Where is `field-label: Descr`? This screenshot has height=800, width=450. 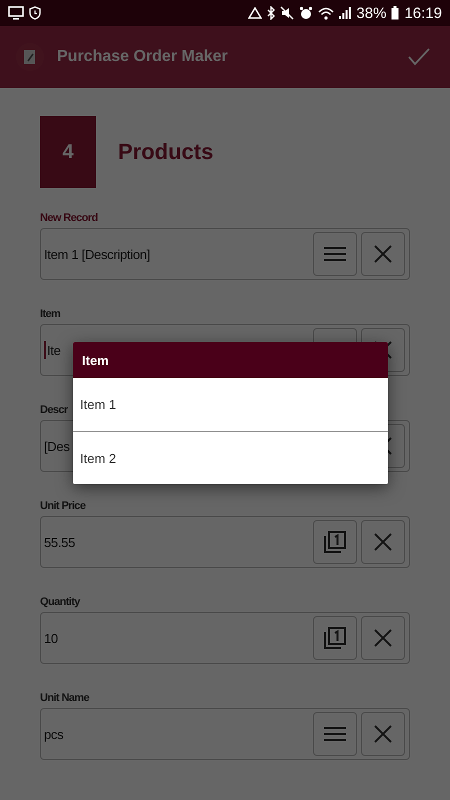
field-label: Descr is located at coordinates (54, 411).